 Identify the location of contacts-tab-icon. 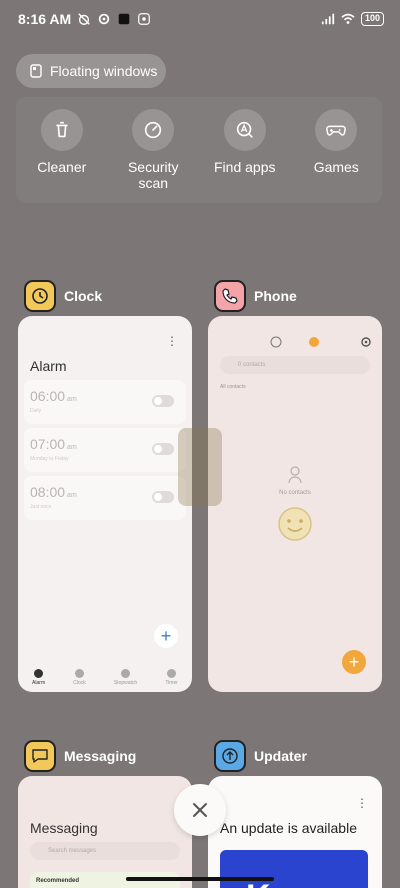
(314, 342).